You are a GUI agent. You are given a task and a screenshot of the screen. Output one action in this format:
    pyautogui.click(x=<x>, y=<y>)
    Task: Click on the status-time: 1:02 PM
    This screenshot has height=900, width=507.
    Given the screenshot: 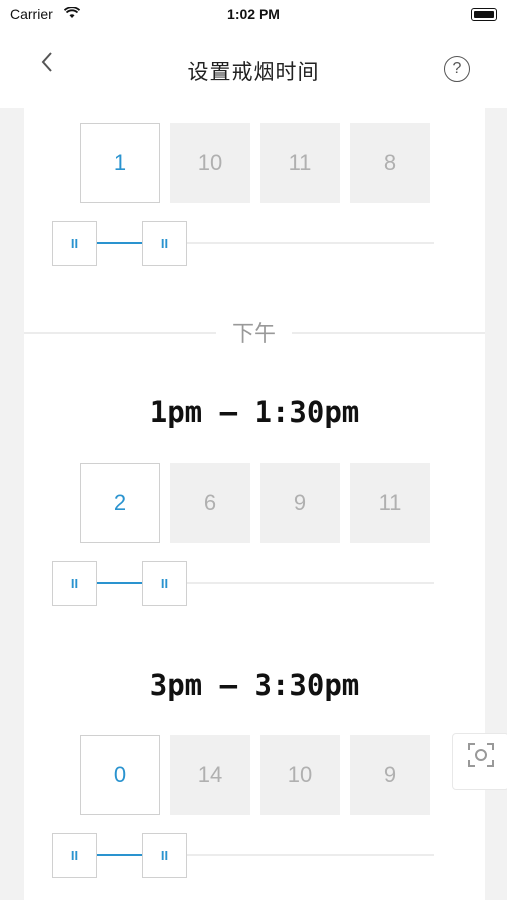 What is the action you would take?
    pyautogui.click(x=253, y=14)
    